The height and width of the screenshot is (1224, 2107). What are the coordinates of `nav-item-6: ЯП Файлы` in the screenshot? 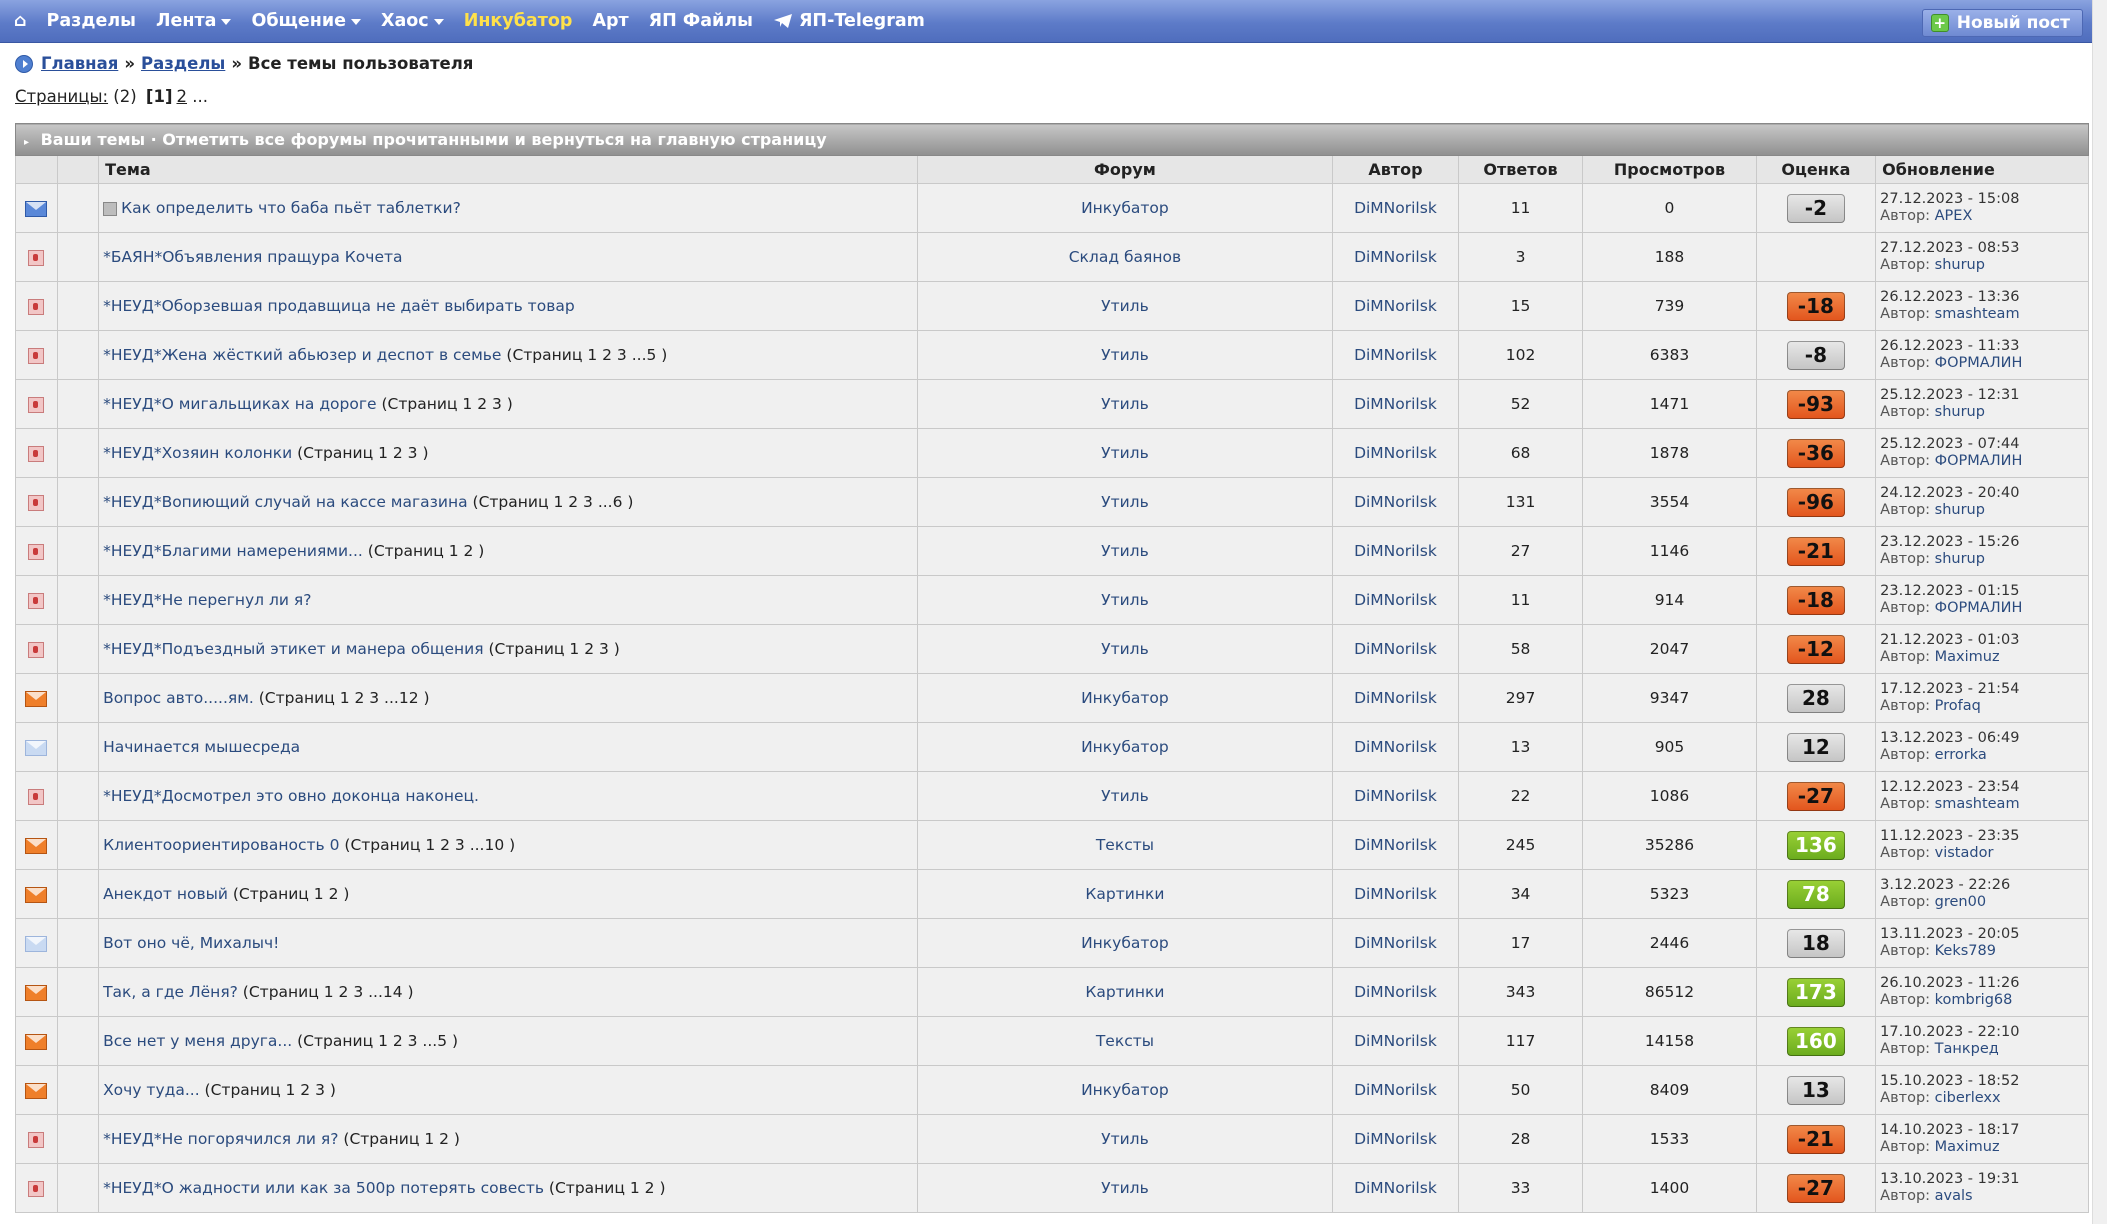 It's located at (701, 21).